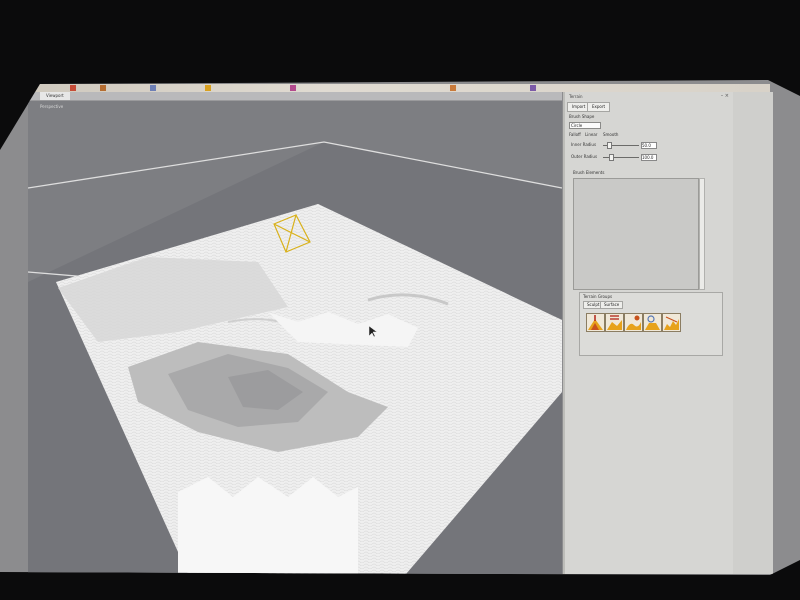  What do you see at coordinates (589, 172) in the screenshot?
I see `brush-elements-label: Brush Elements` at bounding box center [589, 172].